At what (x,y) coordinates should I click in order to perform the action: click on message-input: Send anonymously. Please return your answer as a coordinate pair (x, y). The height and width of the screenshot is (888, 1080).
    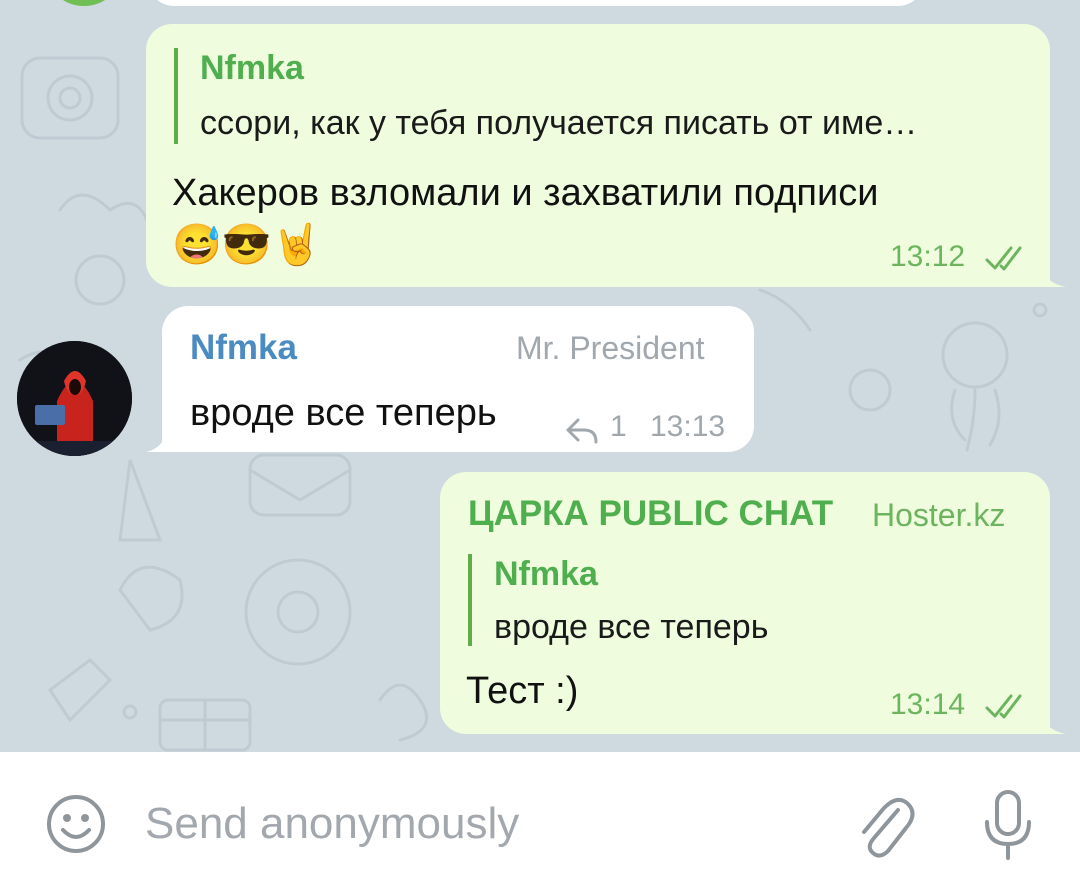
    Looking at the image, I should click on (332, 824).